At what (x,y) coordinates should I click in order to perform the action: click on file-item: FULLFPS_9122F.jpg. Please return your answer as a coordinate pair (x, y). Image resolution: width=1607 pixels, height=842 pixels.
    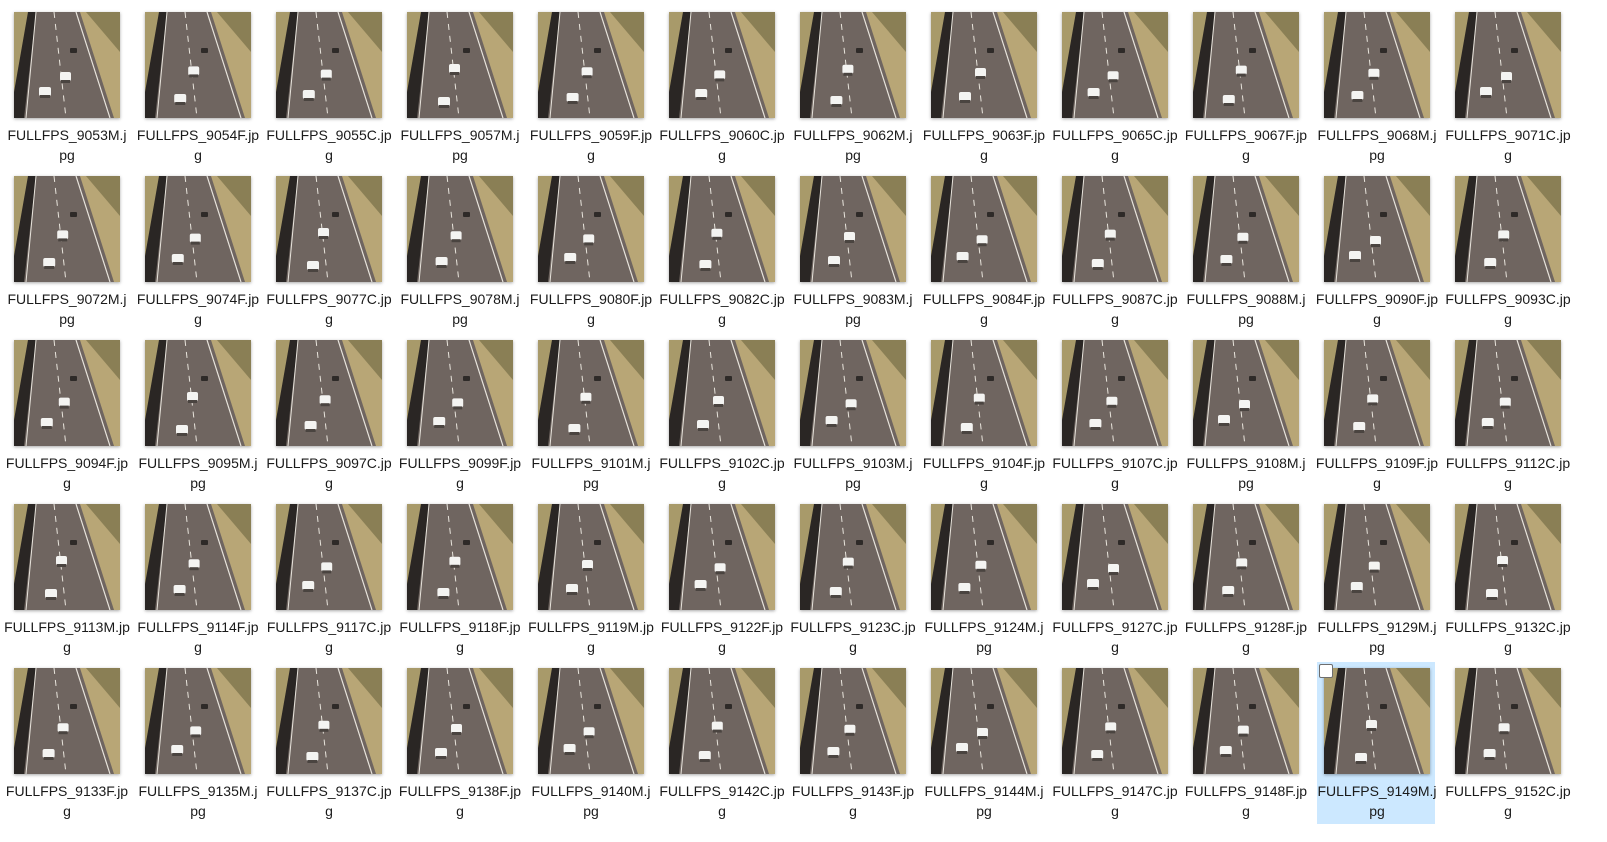
    Looking at the image, I should click on (722, 579).